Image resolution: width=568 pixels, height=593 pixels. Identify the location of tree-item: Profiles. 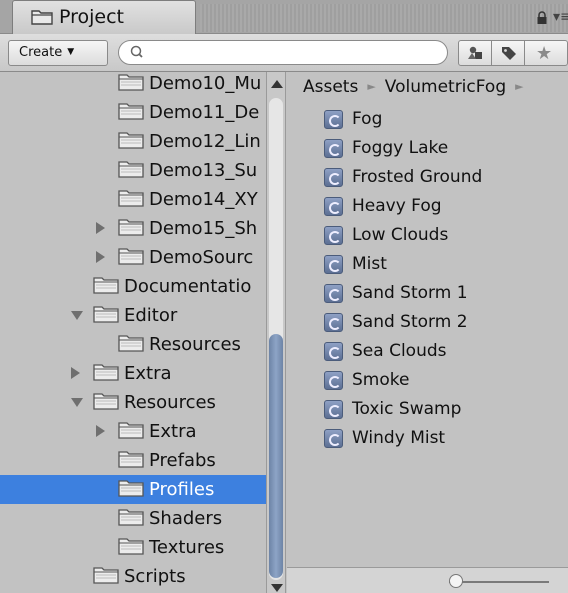
(133, 489).